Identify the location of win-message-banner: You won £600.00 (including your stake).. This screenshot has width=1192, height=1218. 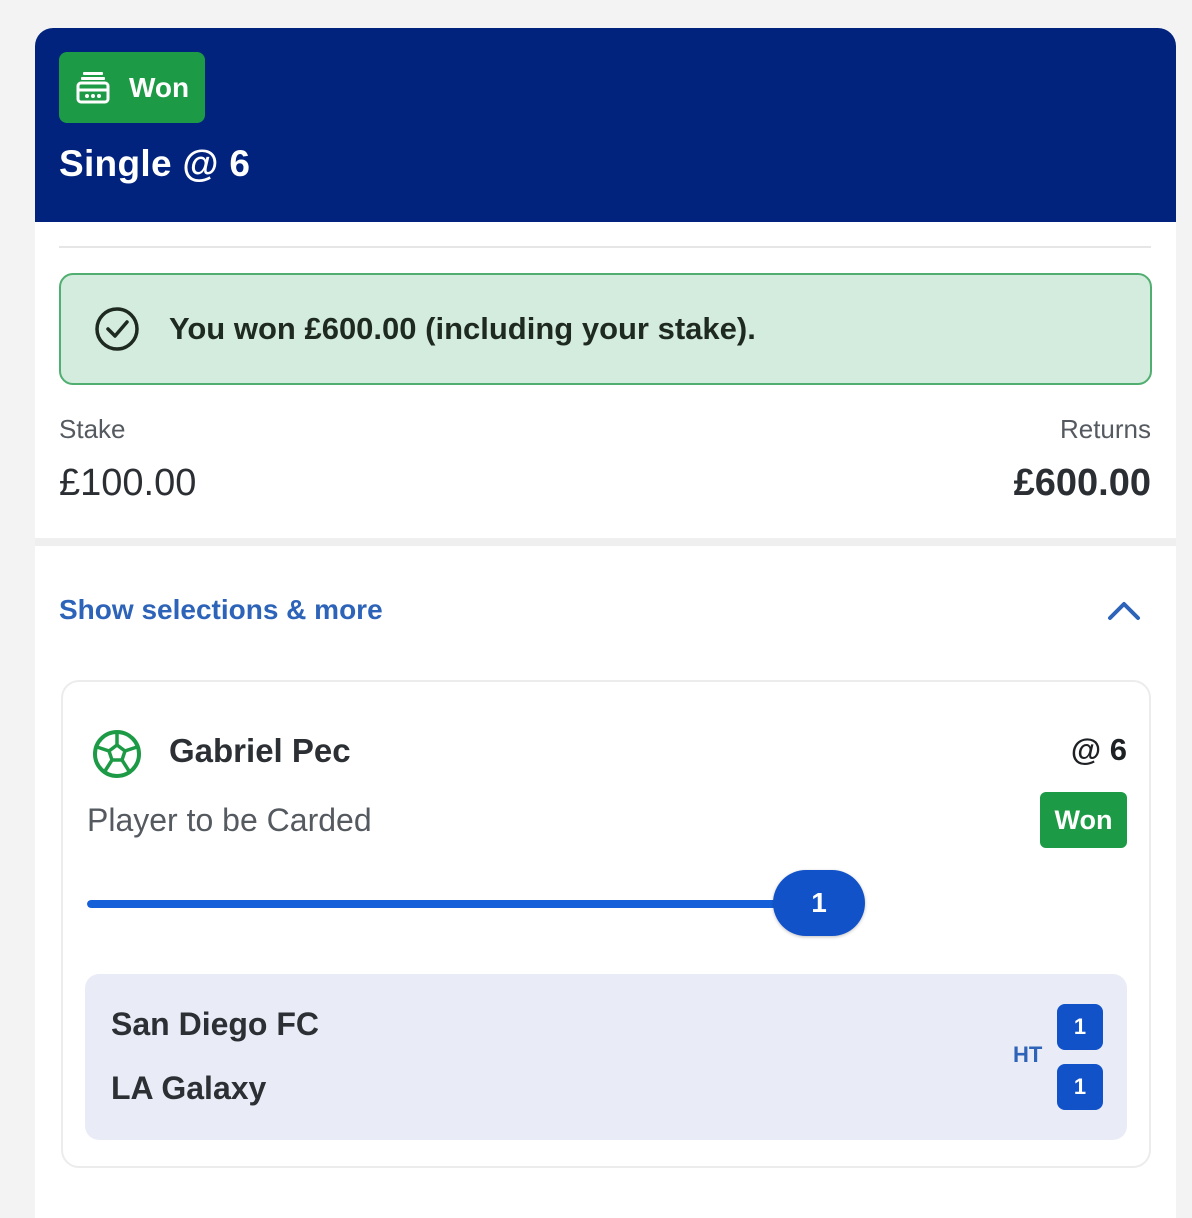
(605, 329).